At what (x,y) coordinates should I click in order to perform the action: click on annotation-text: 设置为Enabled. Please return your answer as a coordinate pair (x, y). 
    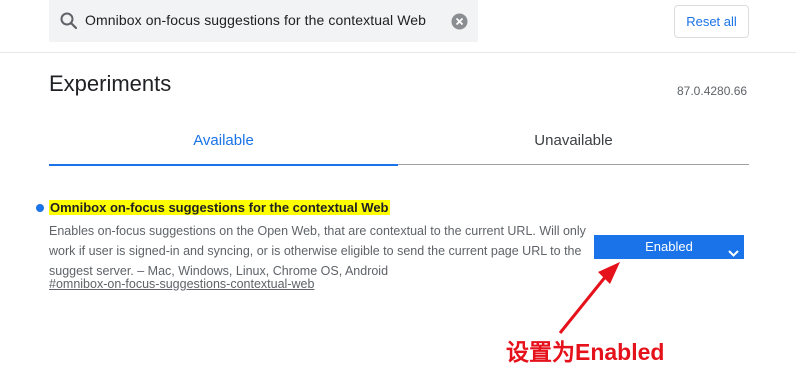
    Looking at the image, I should click on (585, 352).